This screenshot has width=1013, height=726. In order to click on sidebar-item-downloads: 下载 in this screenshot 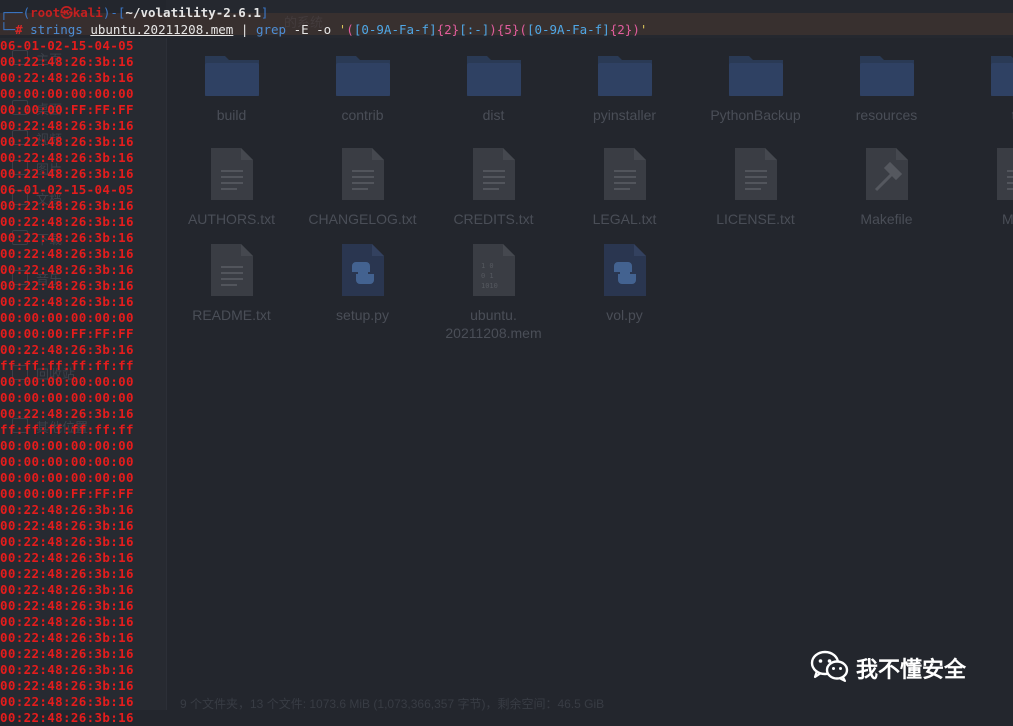, I will do `click(82, 237)`.